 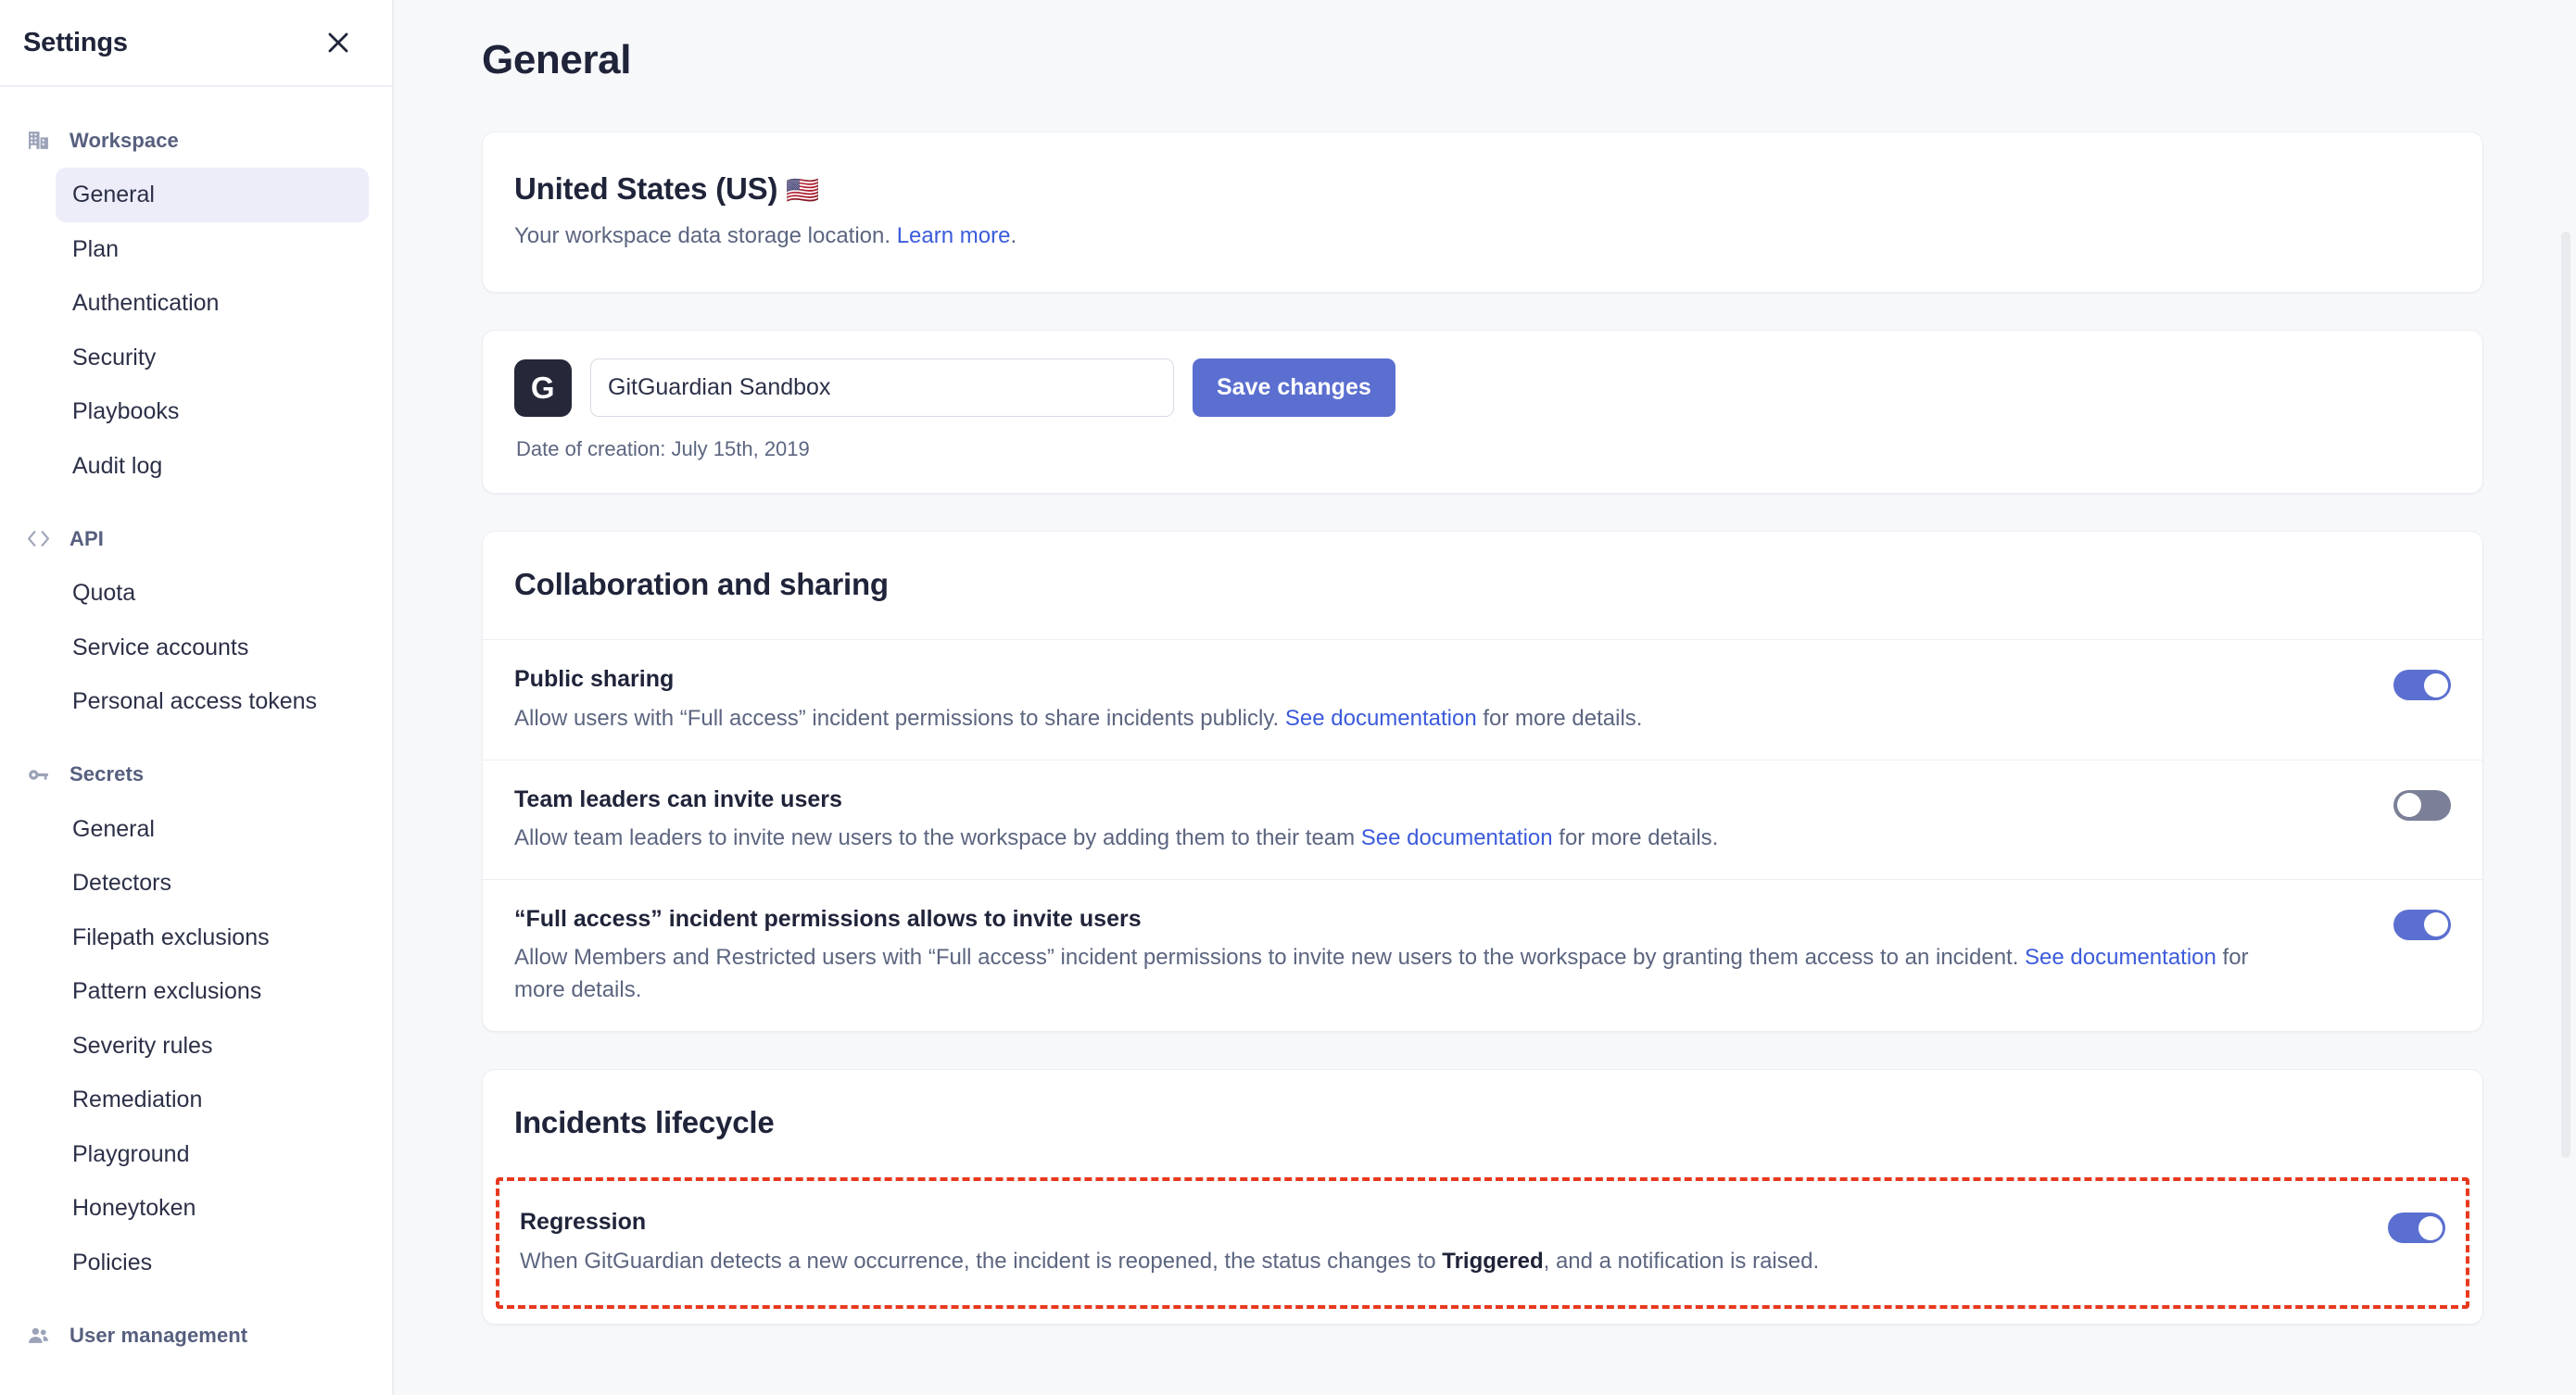 What do you see at coordinates (2422, 685) in the screenshot?
I see `toggle-public-sharing` at bounding box center [2422, 685].